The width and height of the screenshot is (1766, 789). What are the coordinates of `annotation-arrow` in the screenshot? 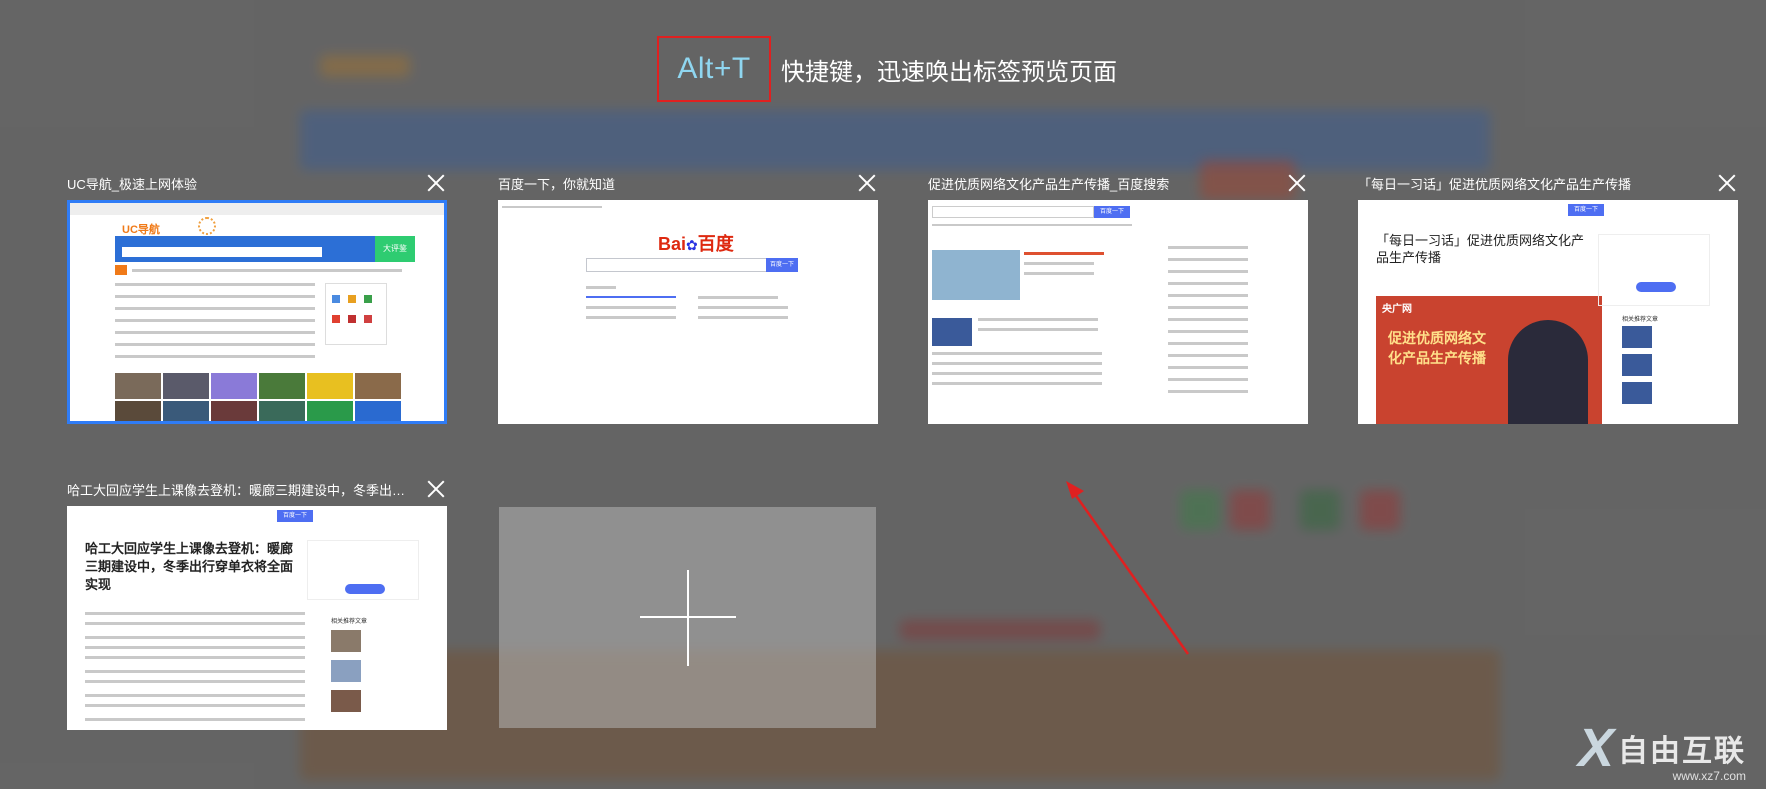 It's located at (1128, 568).